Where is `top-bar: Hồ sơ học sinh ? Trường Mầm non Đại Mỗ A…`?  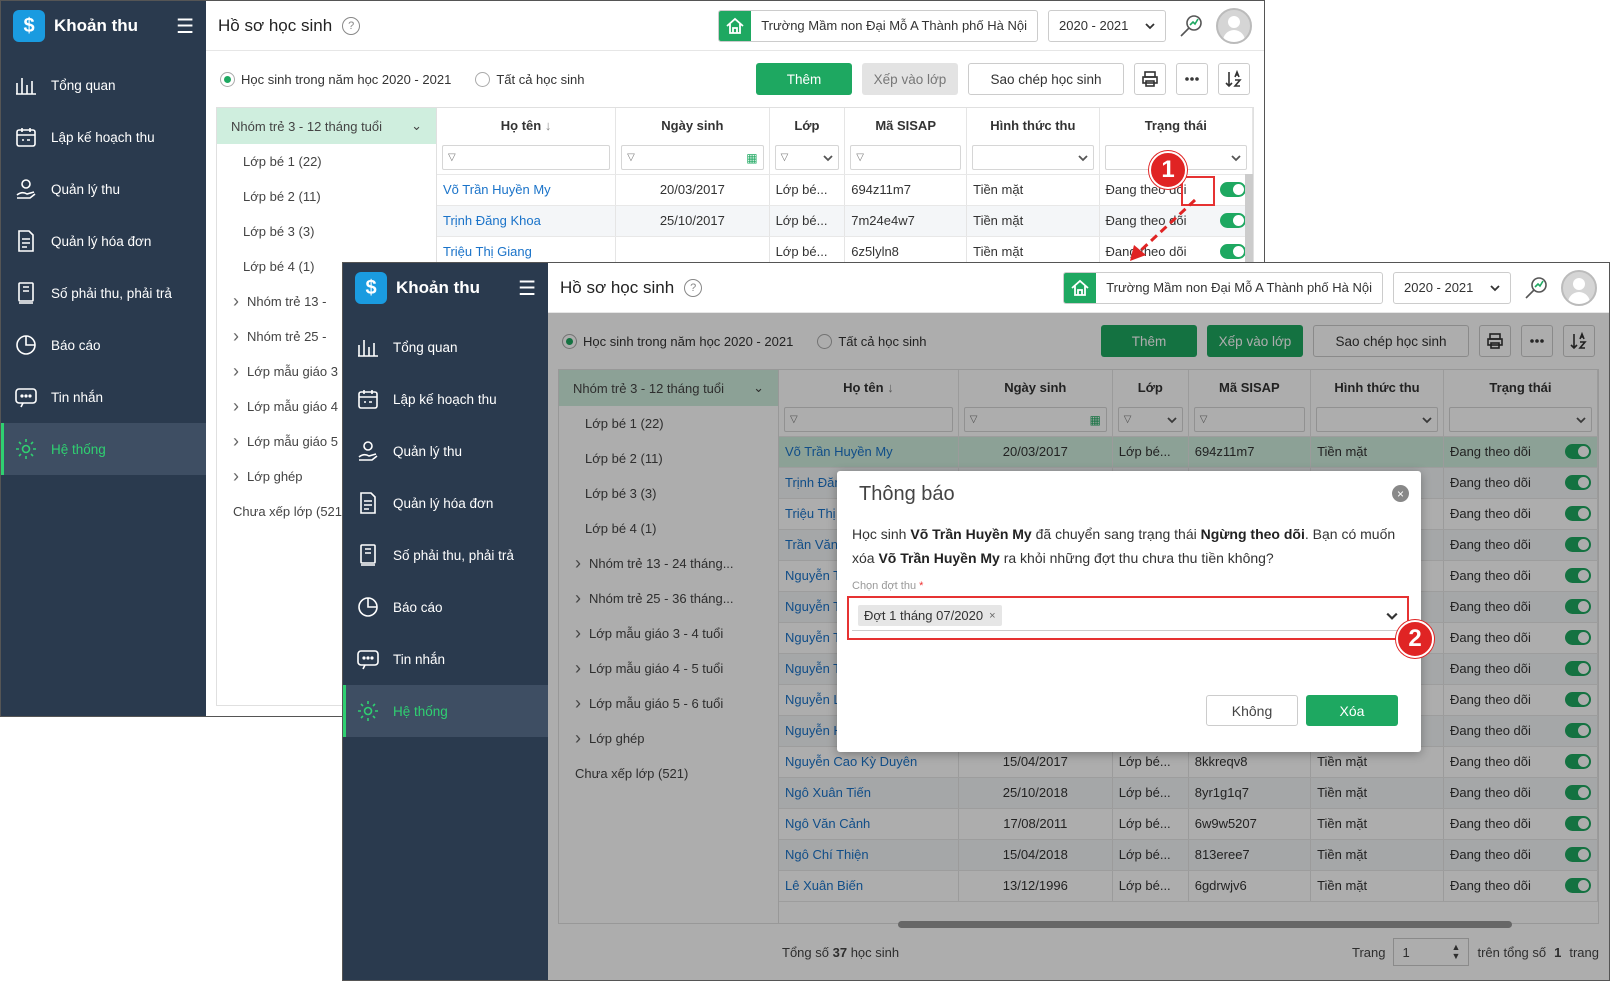 top-bar: Hồ sơ học sinh ? Trường Mầm non Đại Mỗ A… is located at coordinates (1078, 288).